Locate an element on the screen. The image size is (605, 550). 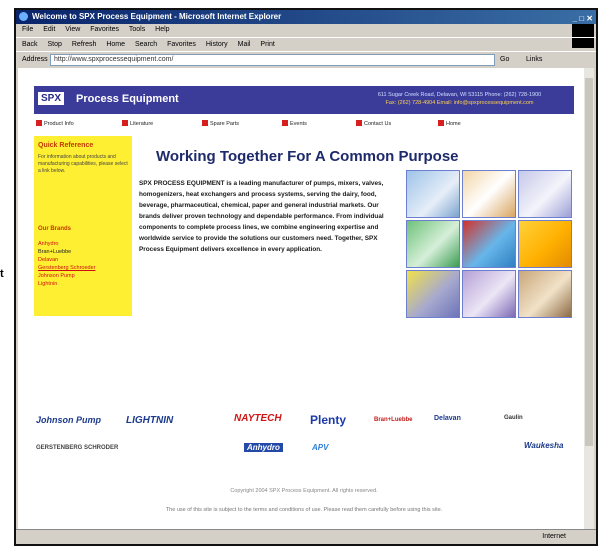
sidebar-link: Anhydro is located at coordinates (83, 244).